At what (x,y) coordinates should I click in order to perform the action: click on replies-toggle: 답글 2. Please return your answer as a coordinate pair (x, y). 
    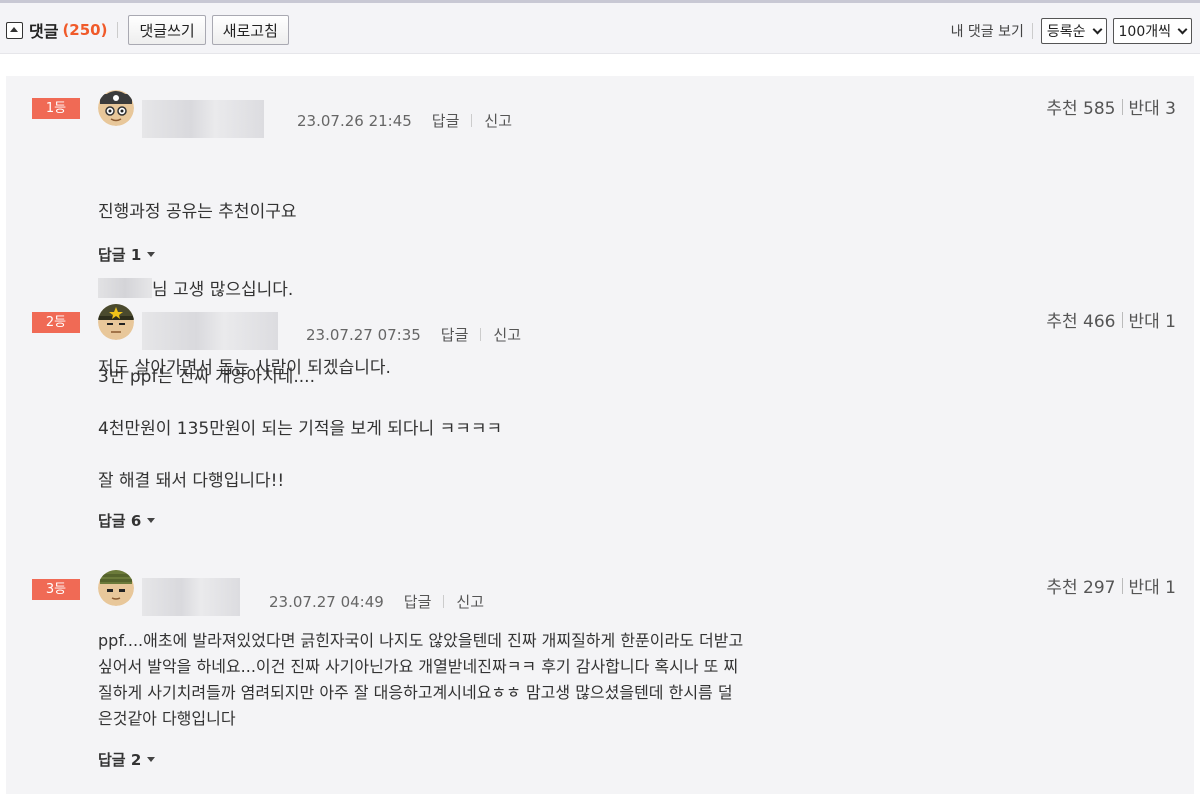
    Looking at the image, I should click on (127, 759).